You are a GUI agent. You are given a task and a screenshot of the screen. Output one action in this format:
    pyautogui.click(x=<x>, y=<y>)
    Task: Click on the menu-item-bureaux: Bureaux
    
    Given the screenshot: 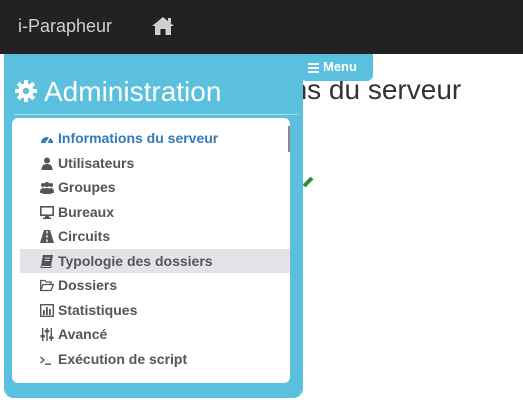 What is the action you would take?
    pyautogui.click(x=155, y=212)
    